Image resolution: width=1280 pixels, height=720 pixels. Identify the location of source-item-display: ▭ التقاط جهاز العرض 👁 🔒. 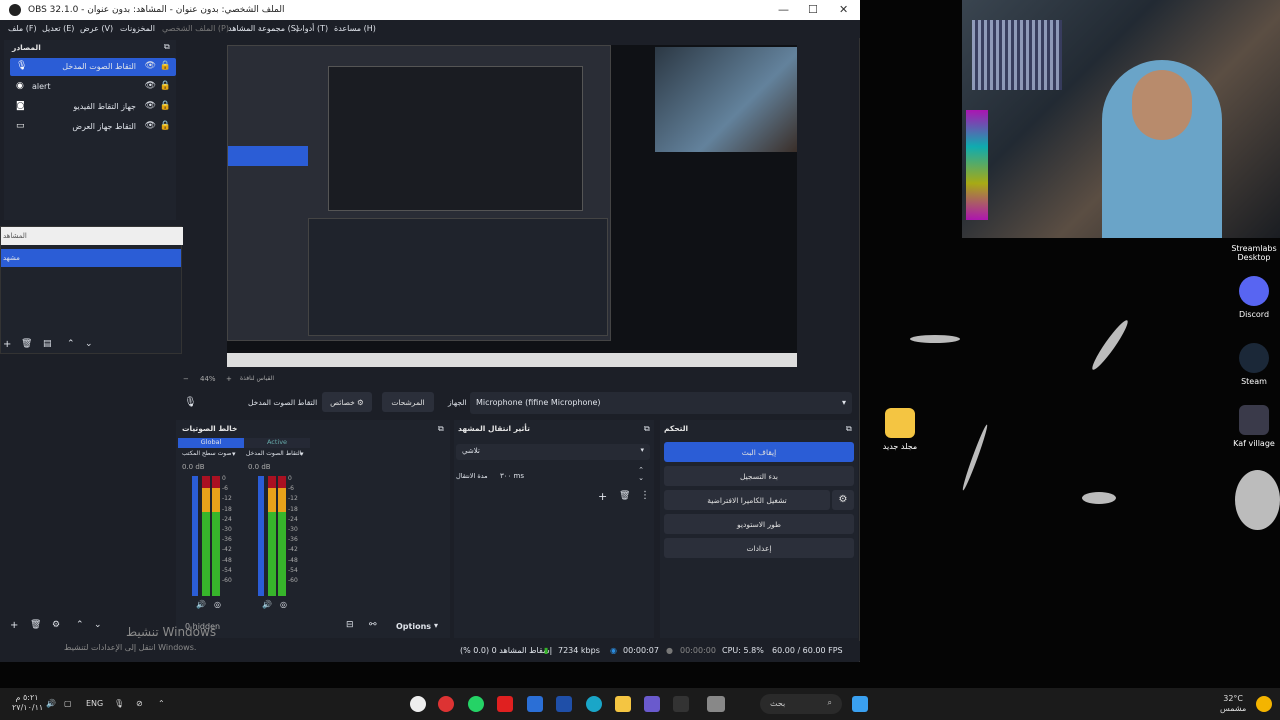
(93, 127).